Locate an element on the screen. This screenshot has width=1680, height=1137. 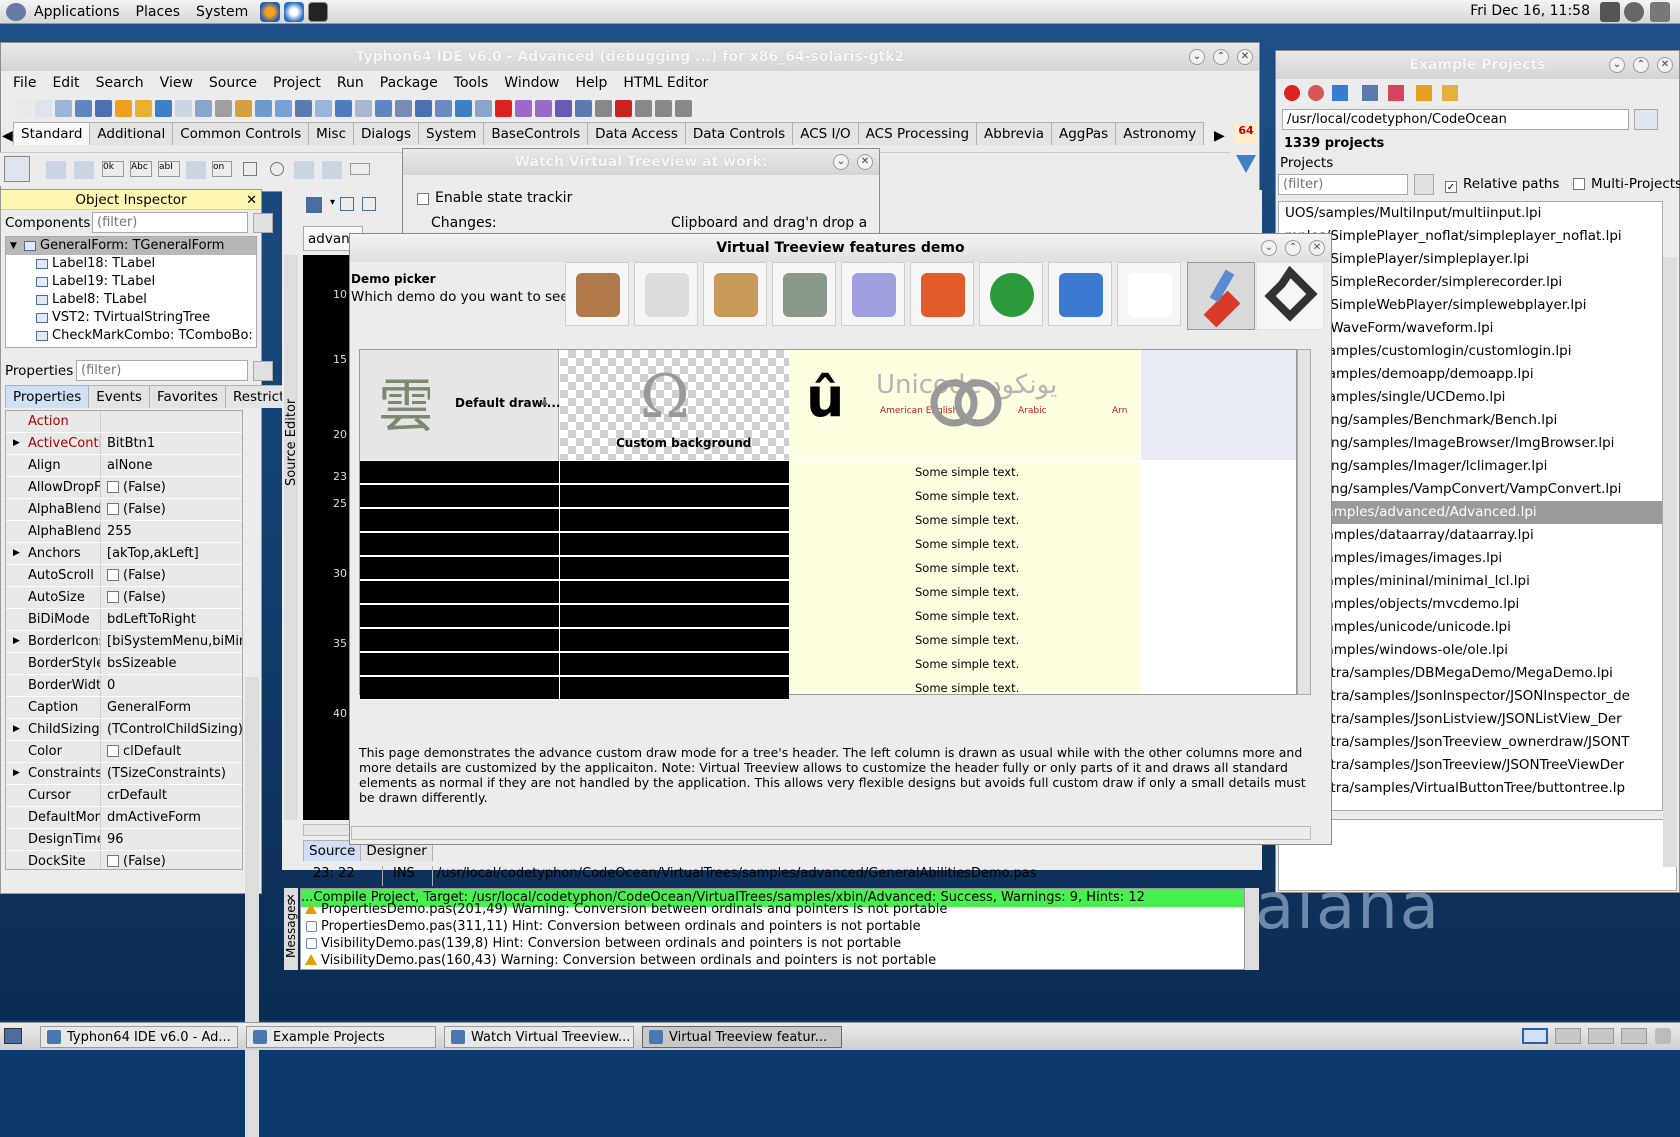
property-row: Cursor crDefault is located at coordinates (124, 796).